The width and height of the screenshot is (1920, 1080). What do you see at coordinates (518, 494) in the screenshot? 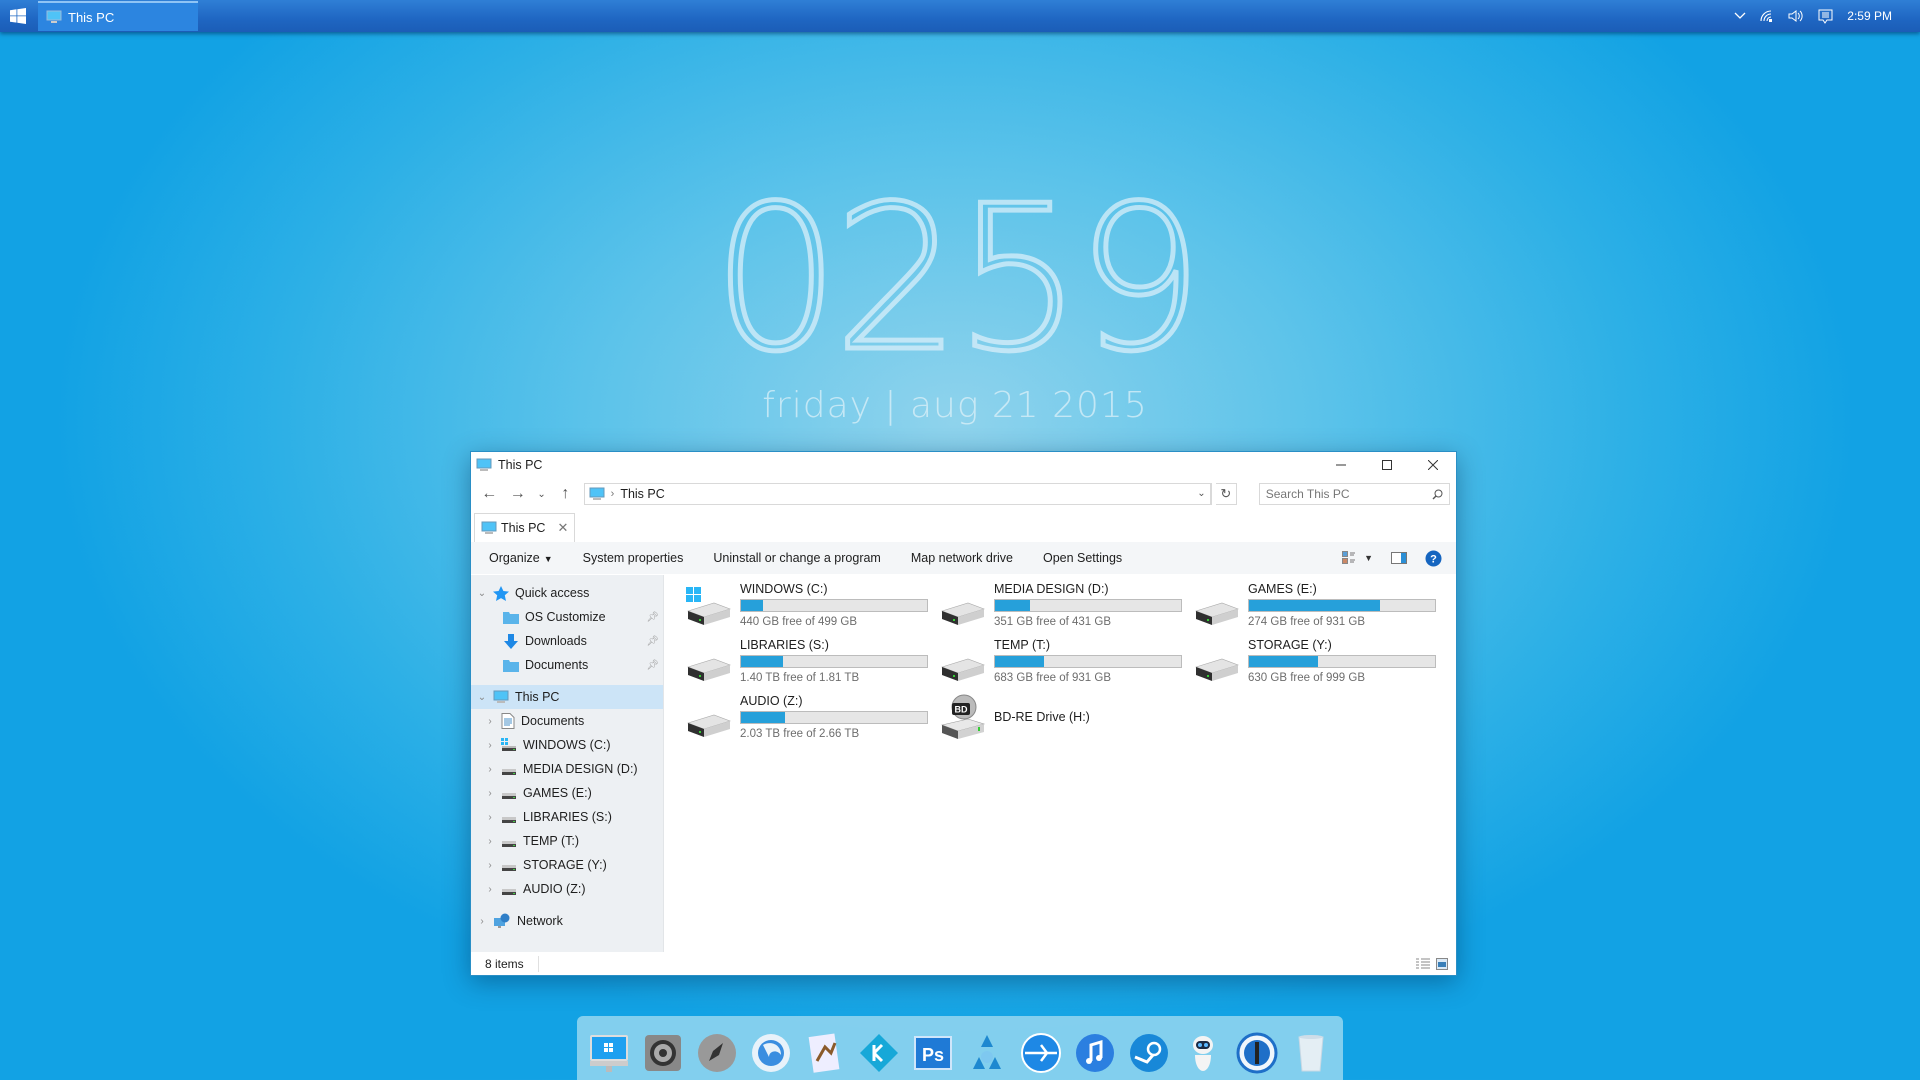
I see `forward-button: →` at bounding box center [518, 494].